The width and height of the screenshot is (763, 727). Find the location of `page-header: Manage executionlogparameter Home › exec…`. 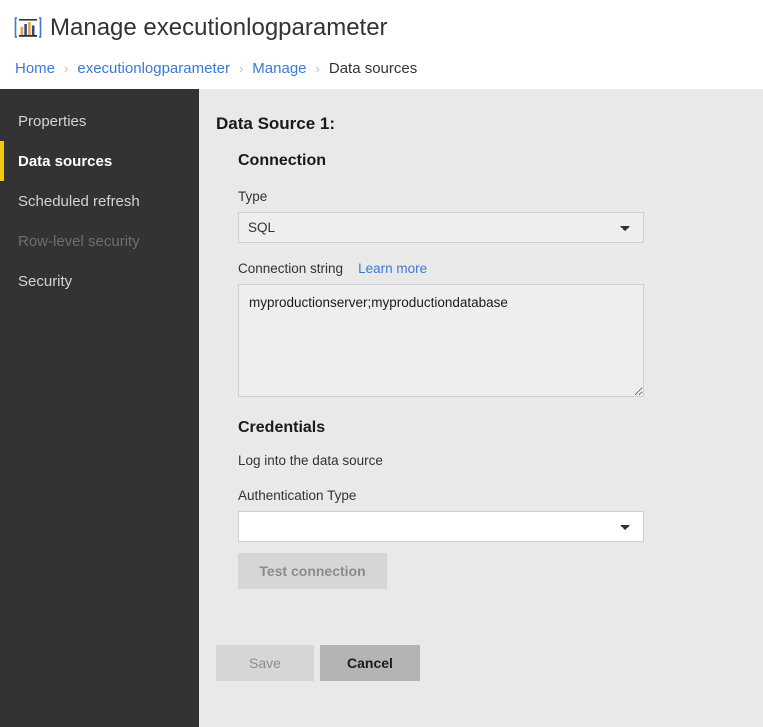

page-header: Manage executionlogparameter Home › exec… is located at coordinates (381, 44).